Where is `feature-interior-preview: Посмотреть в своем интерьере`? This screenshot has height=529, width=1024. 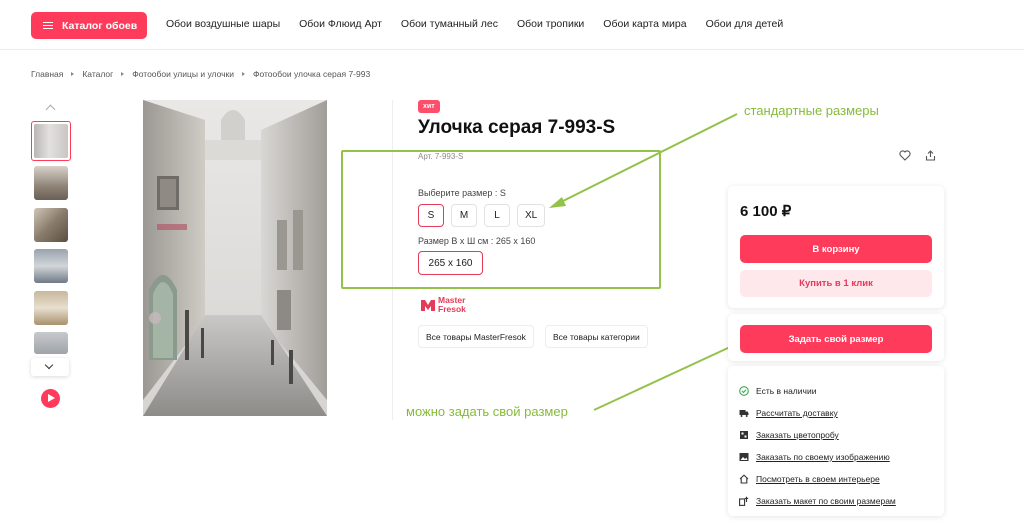
feature-interior-preview: Посмотреть в своем интерьере is located at coordinates (817, 479).